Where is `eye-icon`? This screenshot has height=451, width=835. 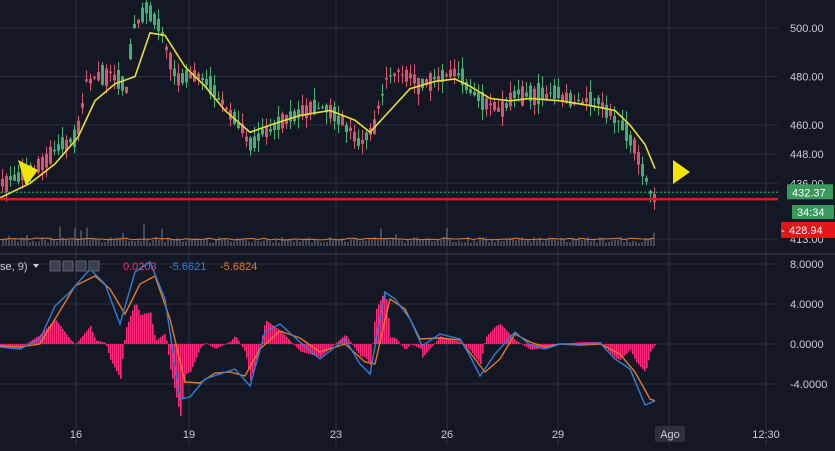 eye-icon is located at coordinates (55, 266).